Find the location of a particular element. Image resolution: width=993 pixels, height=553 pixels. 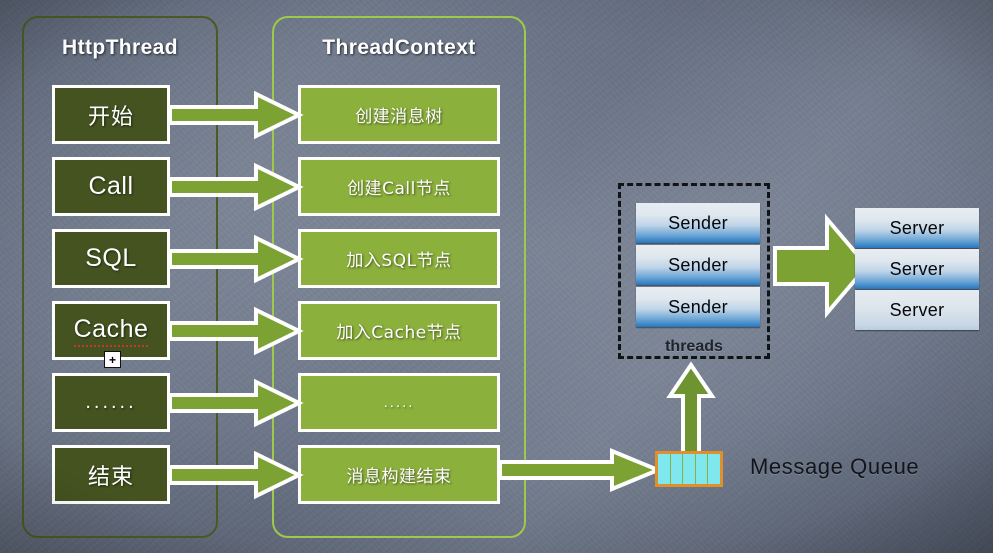

step-box-ctx-2: 加入SQL节点 is located at coordinates (399, 258).